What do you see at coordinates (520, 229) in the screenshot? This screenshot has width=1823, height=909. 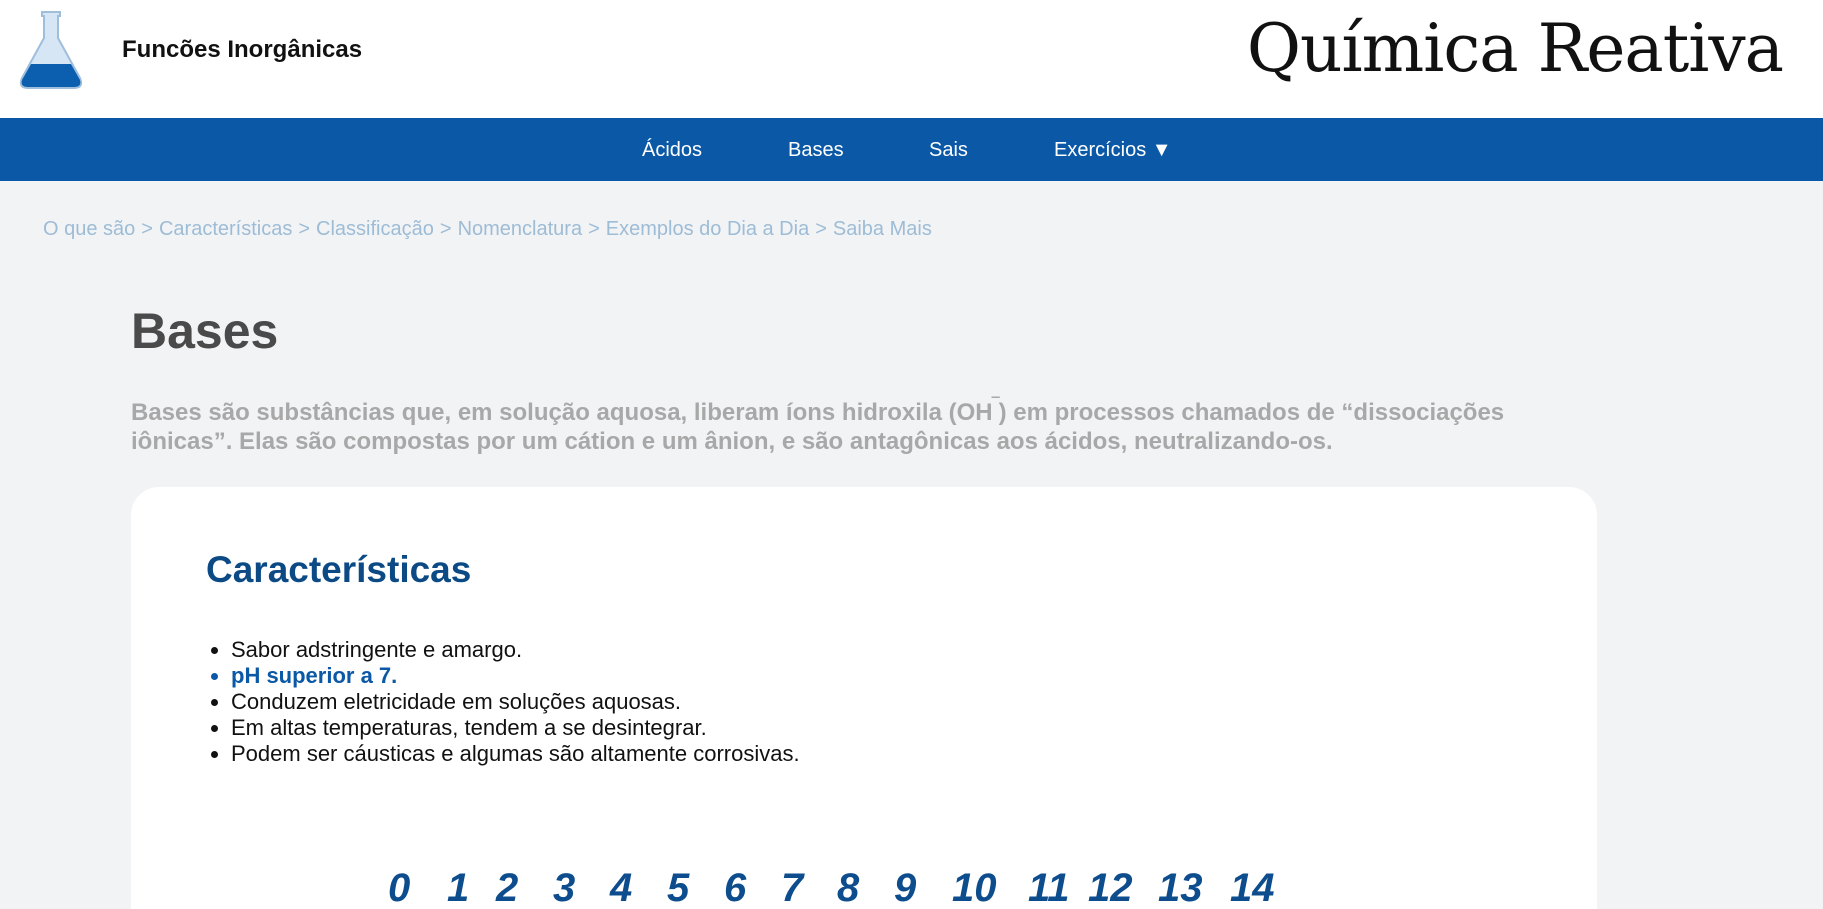 I see `breadcrumb-nomenclatura: Nomenclatura` at bounding box center [520, 229].